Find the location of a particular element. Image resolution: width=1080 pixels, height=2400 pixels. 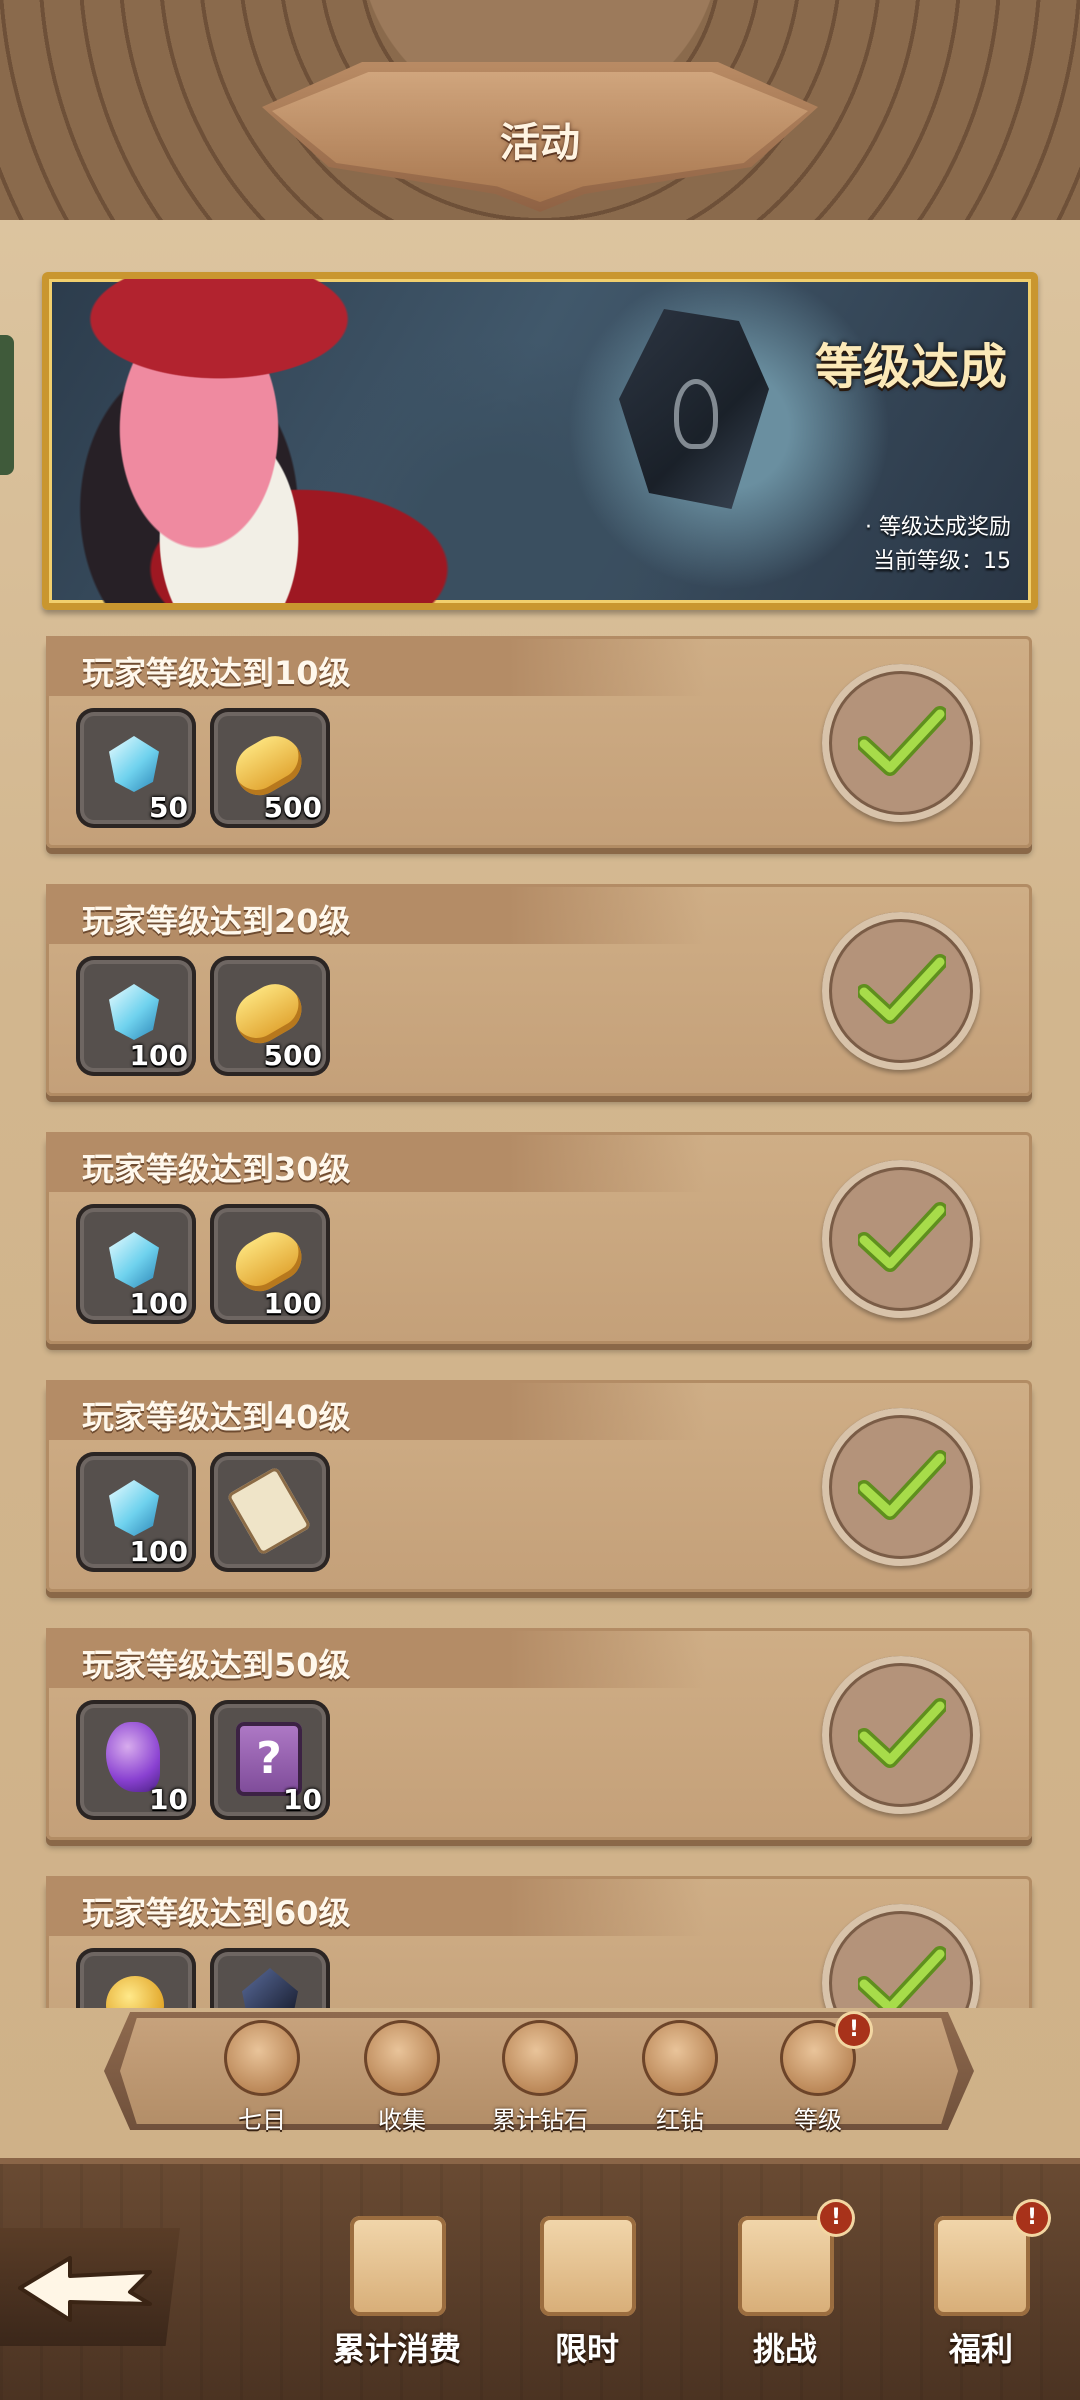

tab-cumulative-diamond: 累计钻石 is located at coordinates (540, 2070).